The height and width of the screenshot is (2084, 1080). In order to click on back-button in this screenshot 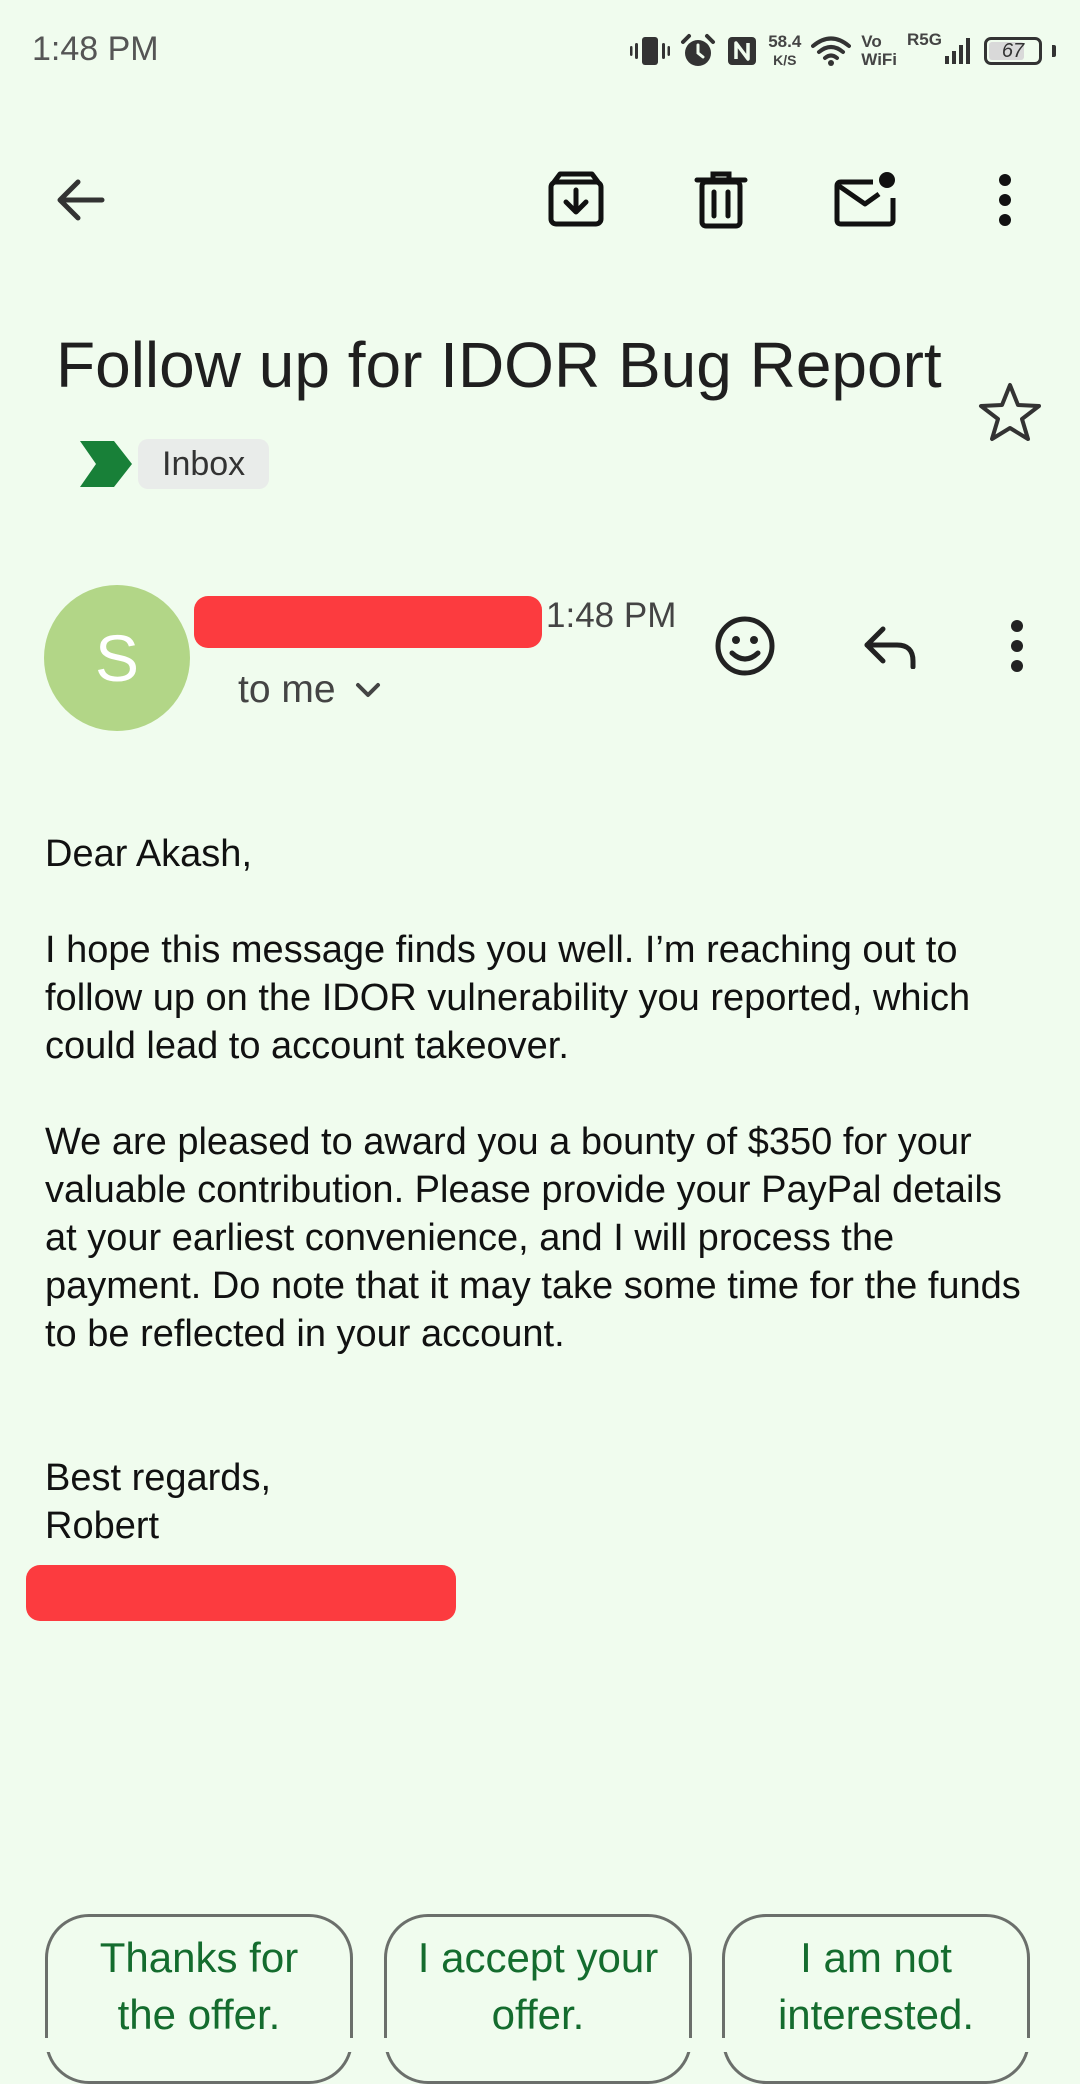, I will do `click(80, 200)`.